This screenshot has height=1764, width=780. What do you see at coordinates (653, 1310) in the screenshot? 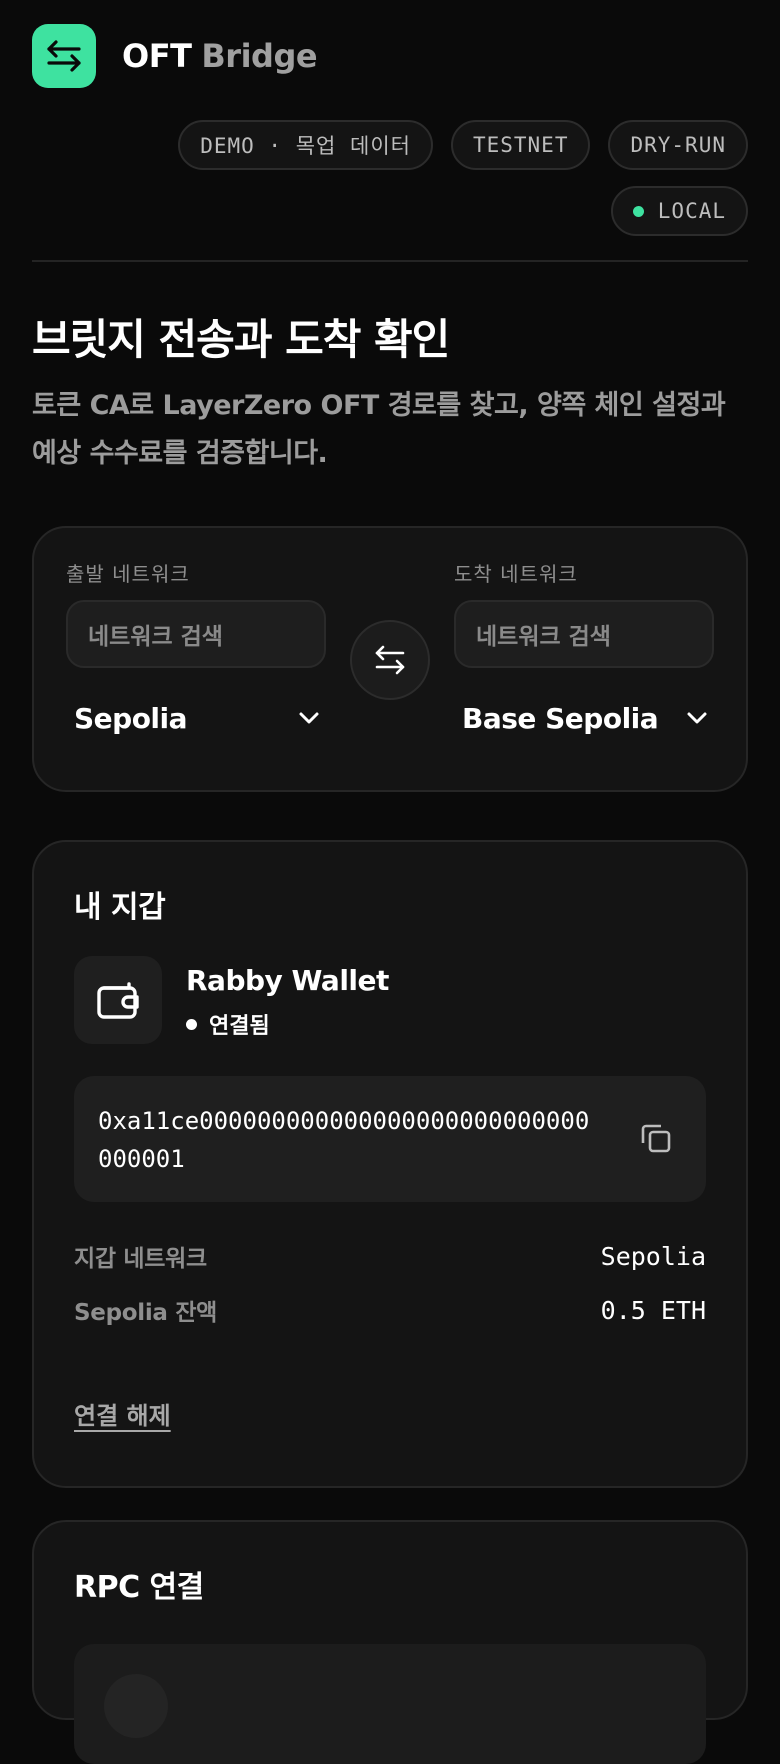
I see `wallet-balance-value: 0.5 ETH` at bounding box center [653, 1310].